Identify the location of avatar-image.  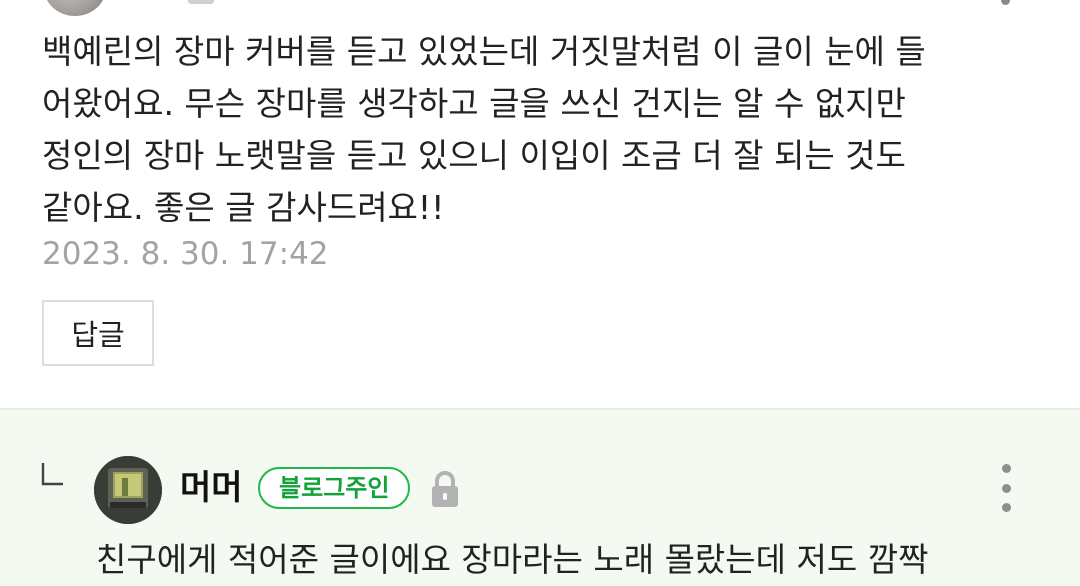
(128, 490).